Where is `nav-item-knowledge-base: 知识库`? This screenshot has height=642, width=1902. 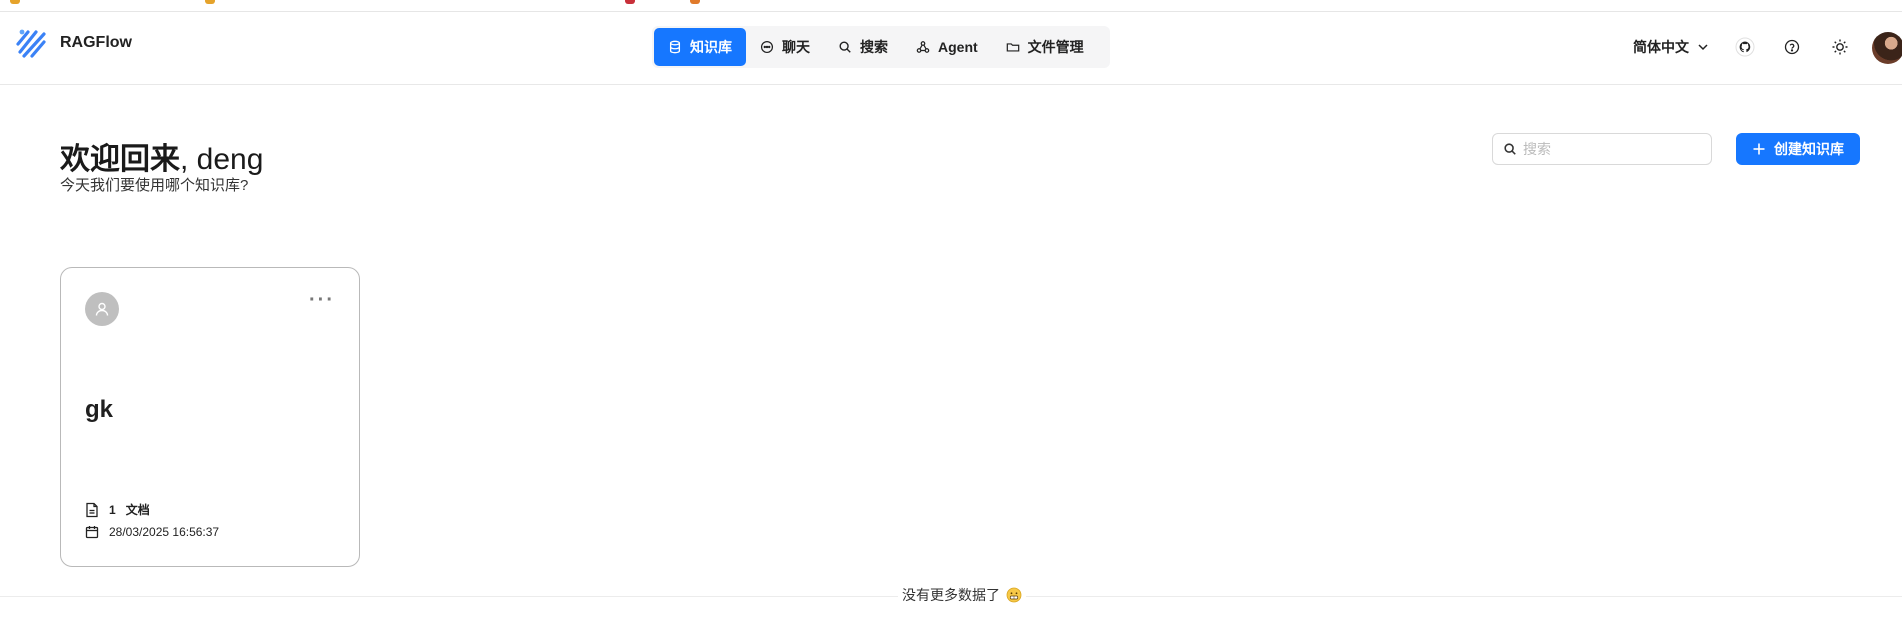
nav-item-knowledge-base: 知识库 is located at coordinates (700, 47).